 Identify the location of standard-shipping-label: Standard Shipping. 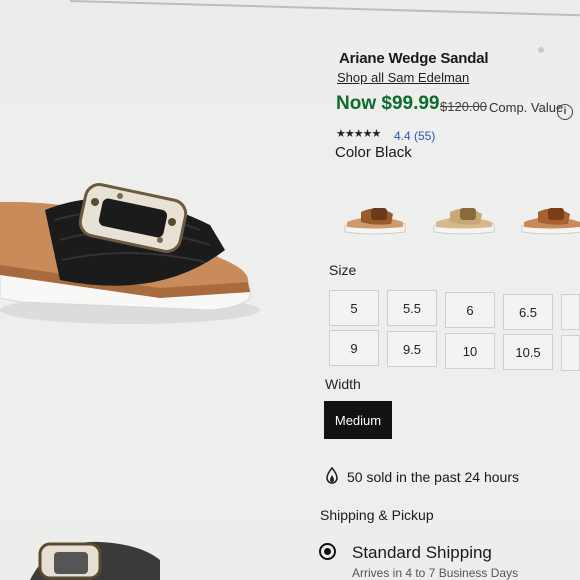
(422, 553).